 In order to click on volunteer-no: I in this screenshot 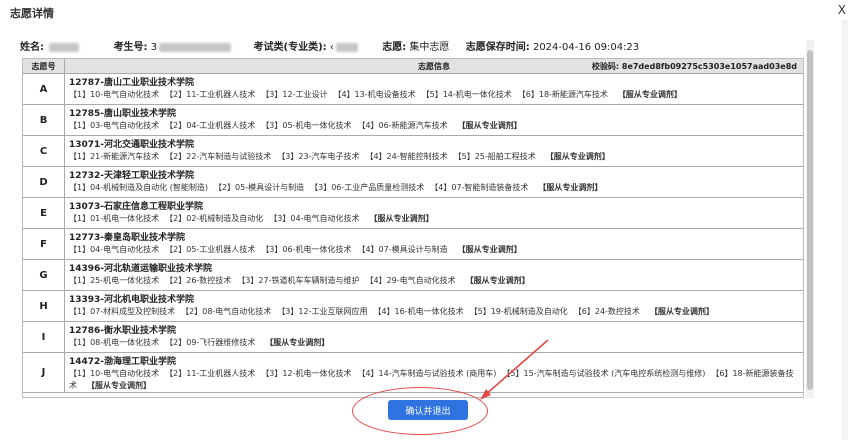, I will do `click(44, 337)`.